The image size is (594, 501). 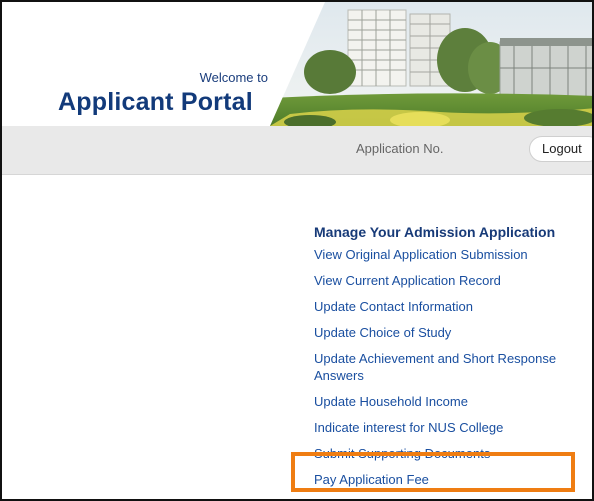 What do you see at coordinates (449, 280) in the screenshot?
I see `link-view-current-application-record: View Current Application Record` at bounding box center [449, 280].